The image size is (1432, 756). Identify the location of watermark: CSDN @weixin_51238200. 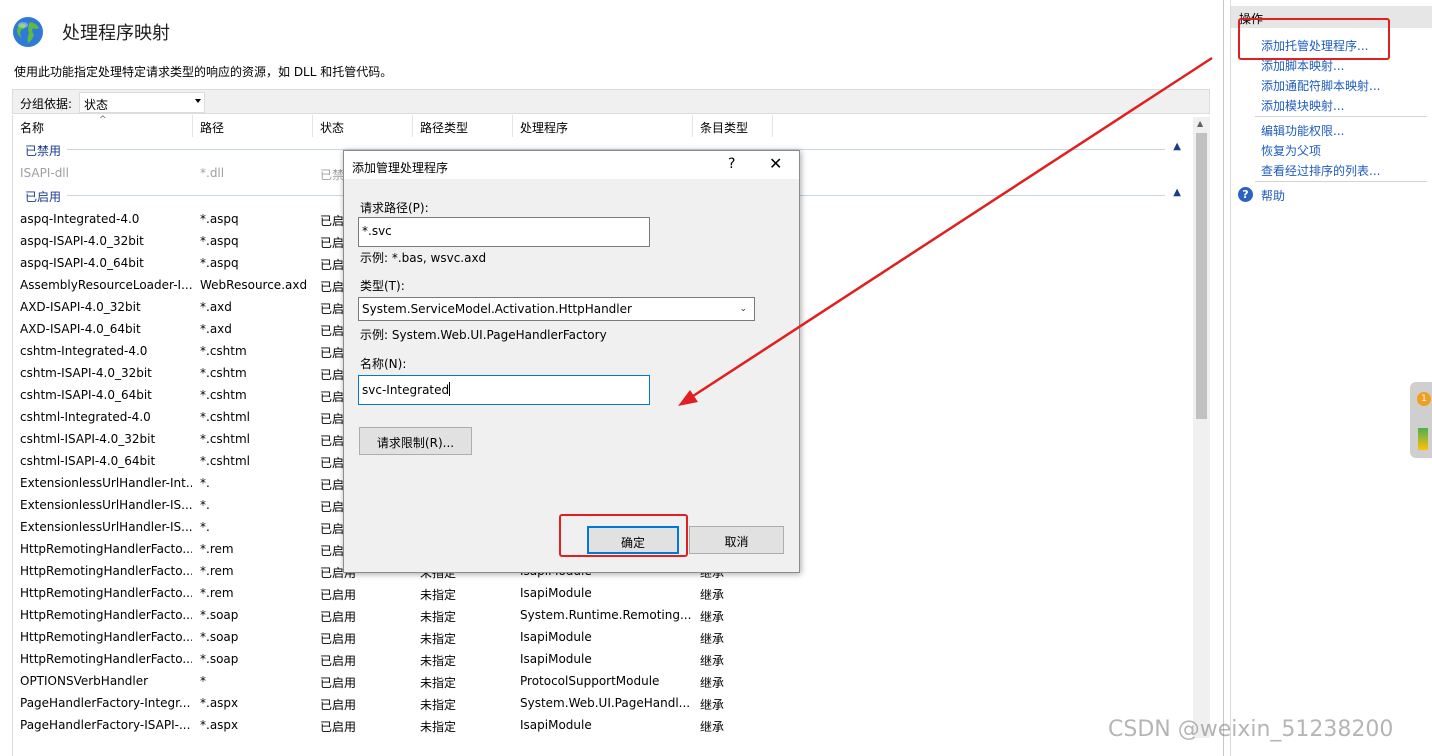
(1251, 729).